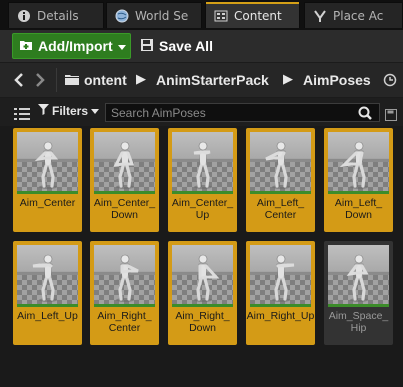 The height and width of the screenshot is (387, 403). Describe the element at coordinates (162, 15) in the screenshot. I see `tab-label: World Se` at that location.